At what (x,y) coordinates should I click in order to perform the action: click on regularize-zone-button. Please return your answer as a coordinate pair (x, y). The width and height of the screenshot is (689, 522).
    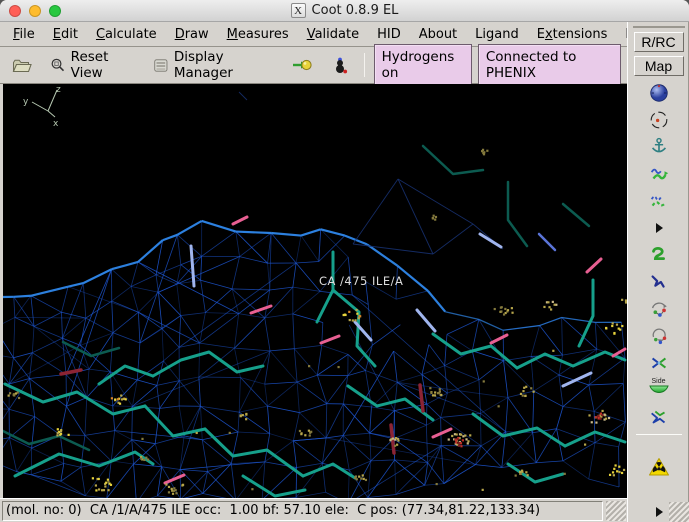
    Looking at the image, I should click on (659, 200).